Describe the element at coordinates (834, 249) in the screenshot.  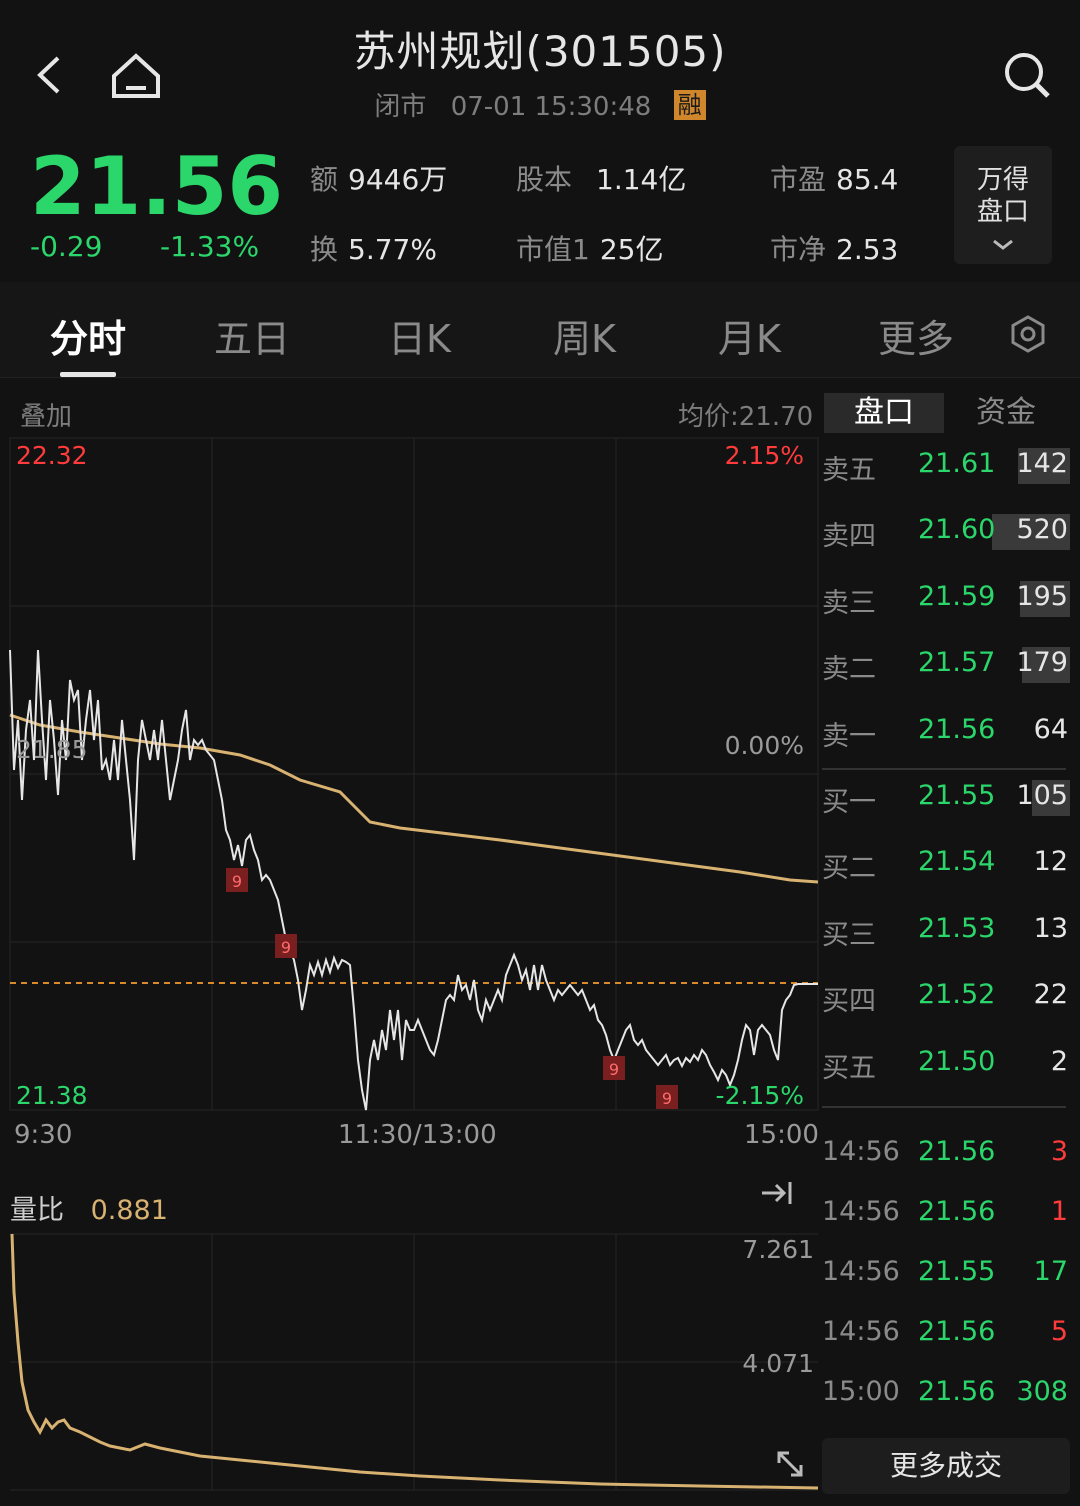
I see `stat-pb: 市净 2.53` at that location.